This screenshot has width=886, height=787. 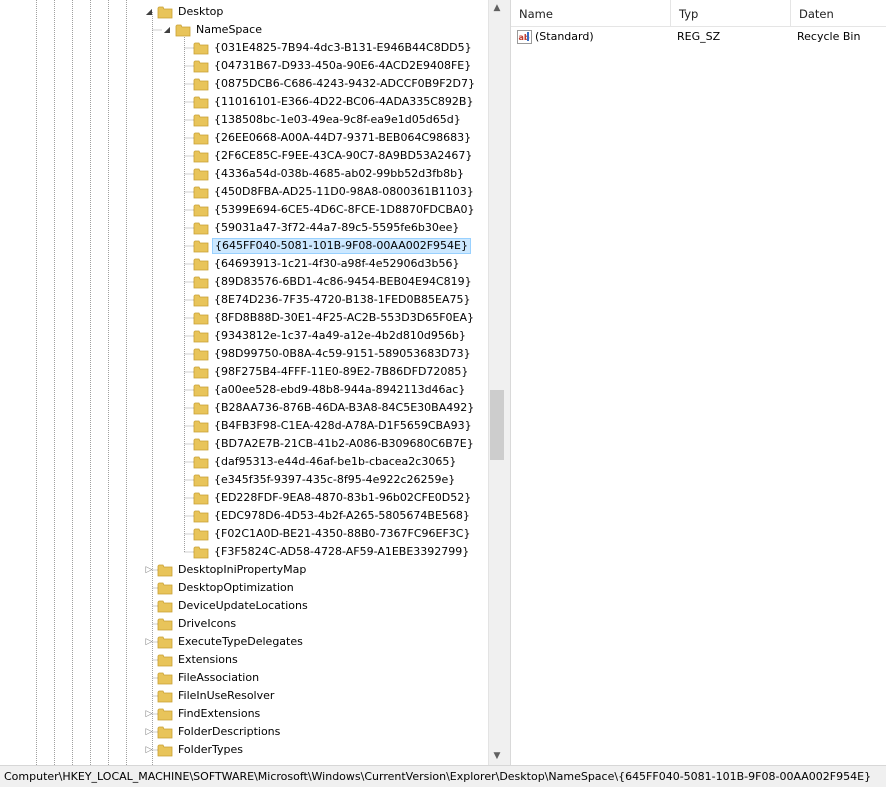 What do you see at coordinates (149, 12) in the screenshot?
I see `expanded-arrow-icon: ◢` at bounding box center [149, 12].